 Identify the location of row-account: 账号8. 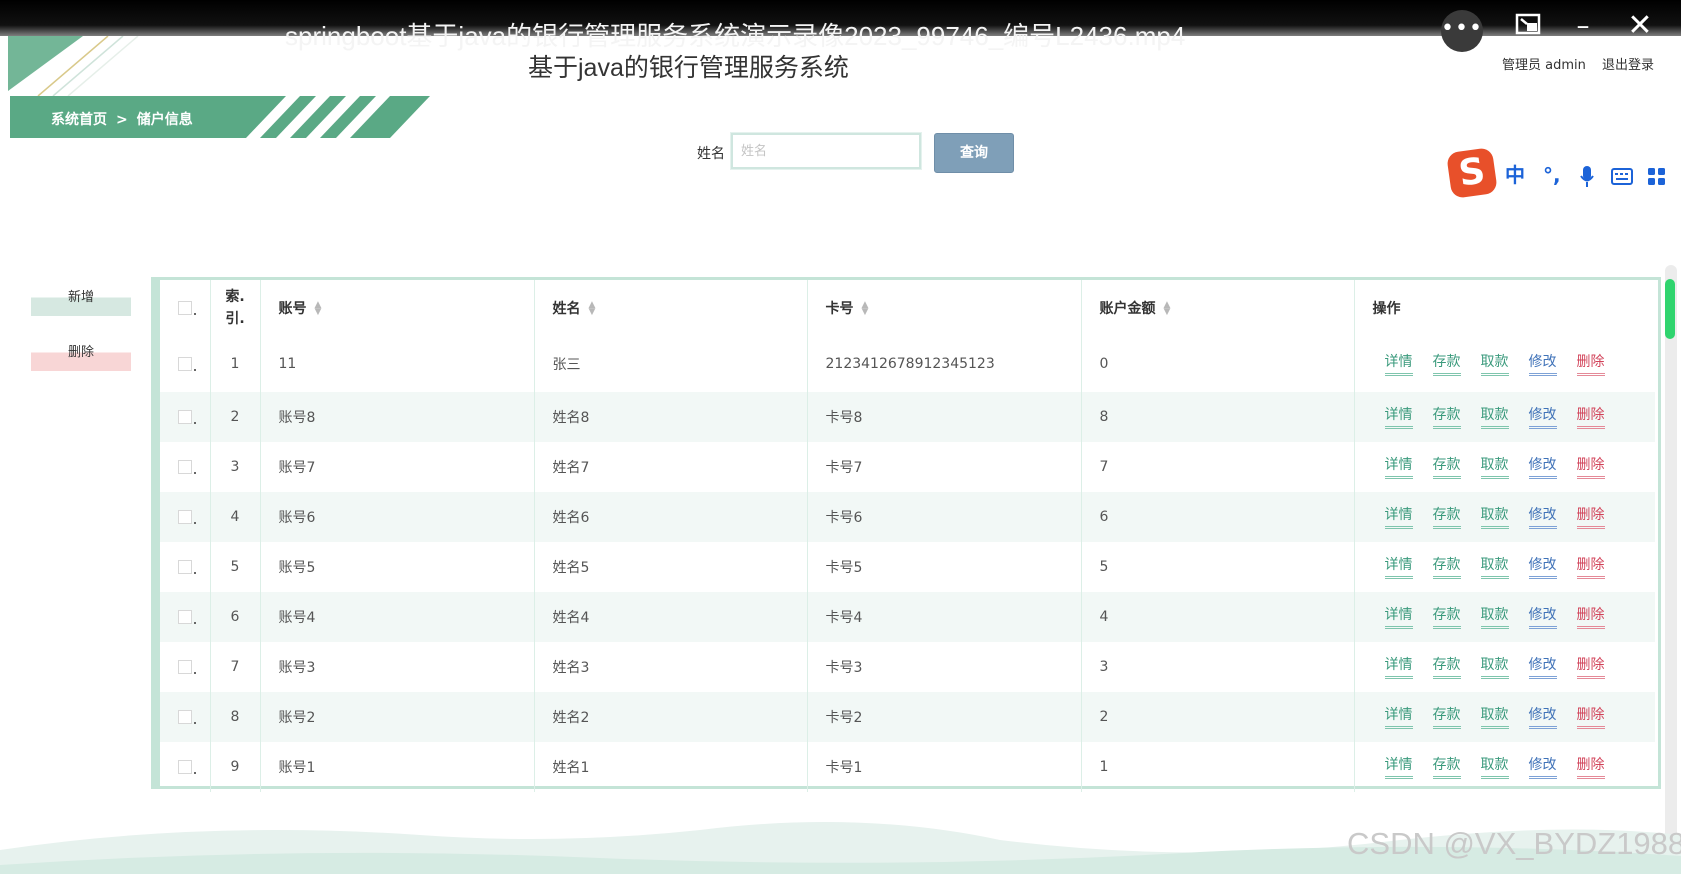
(396, 417).